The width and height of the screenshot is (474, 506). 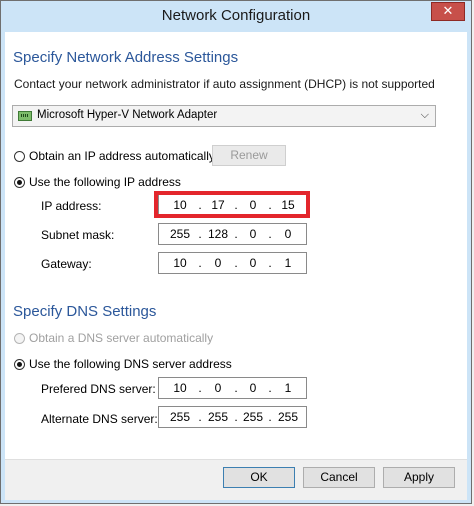 What do you see at coordinates (253, 234) in the screenshot?
I see `subnet-octet-3: 0` at bounding box center [253, 234].